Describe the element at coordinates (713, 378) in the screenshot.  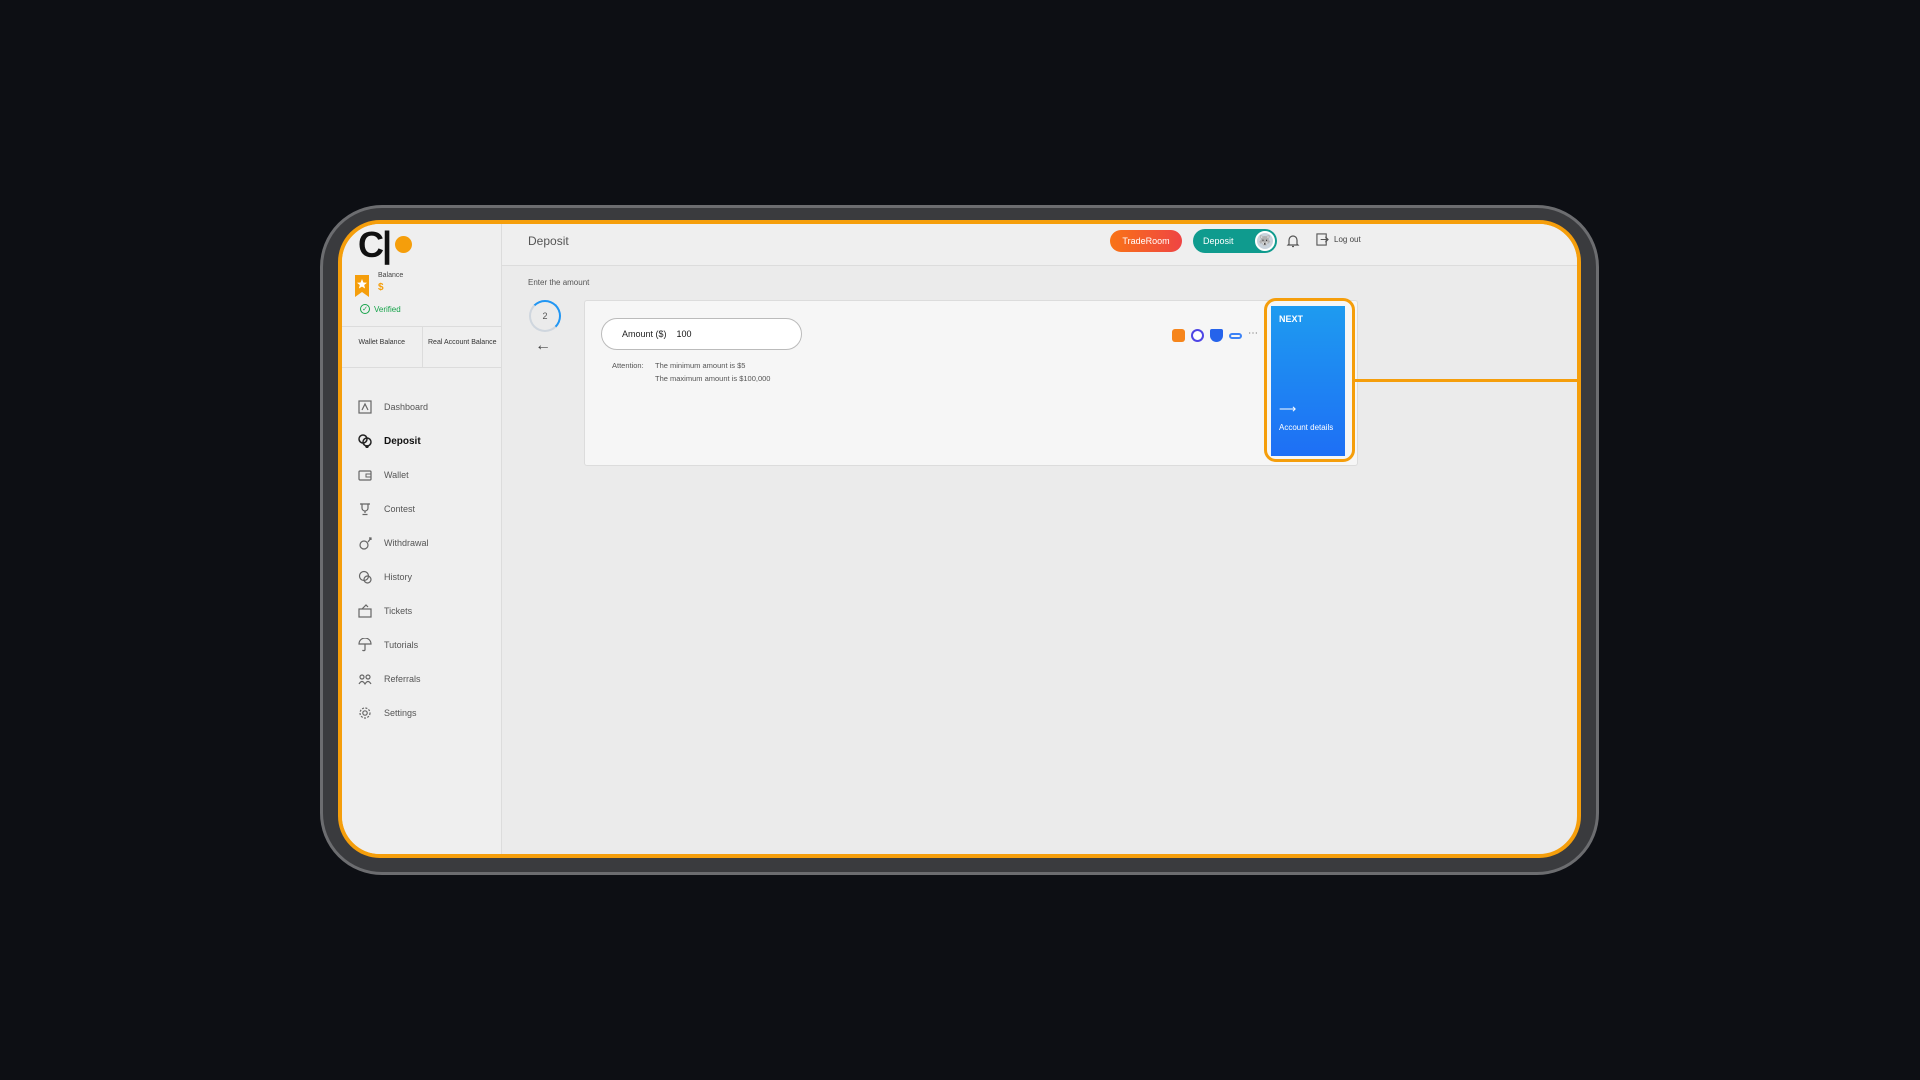
I see `attention-max: The maximum amount is $100,000` at that location.